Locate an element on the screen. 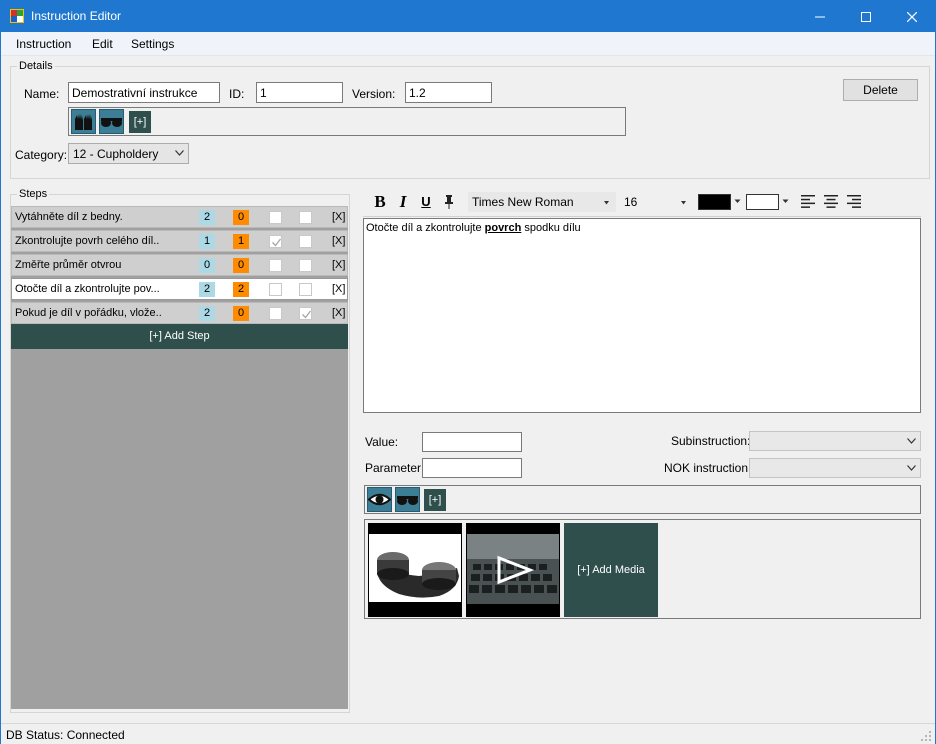 This screenshot has width=936, height=744. step-count-blue: 2 is located at coordinates (207, 217).